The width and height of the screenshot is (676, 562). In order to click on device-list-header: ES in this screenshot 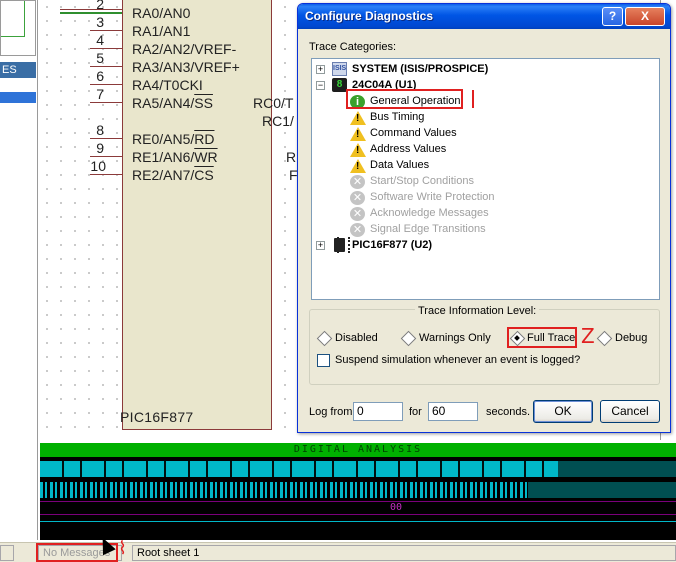, I will do `click(18, 70)`.